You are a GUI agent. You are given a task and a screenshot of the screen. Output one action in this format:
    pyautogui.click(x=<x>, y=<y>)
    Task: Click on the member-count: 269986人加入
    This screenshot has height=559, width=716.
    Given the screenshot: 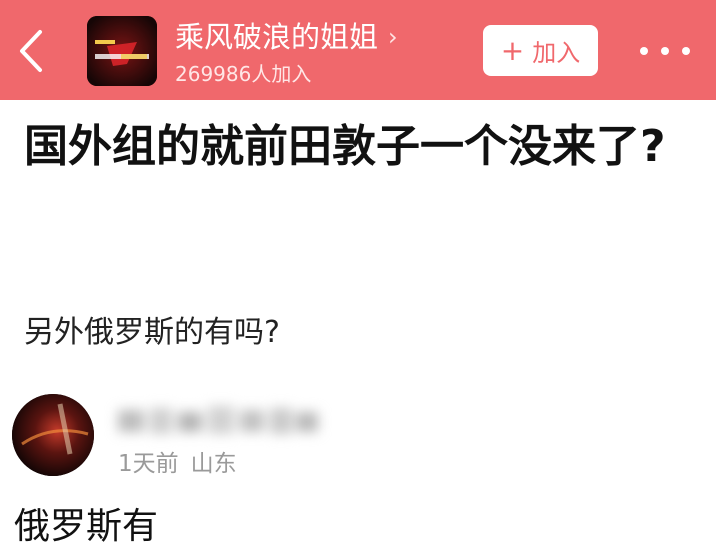 What is the action you would take?
    pyautogui.click(x=243, y=74)
    